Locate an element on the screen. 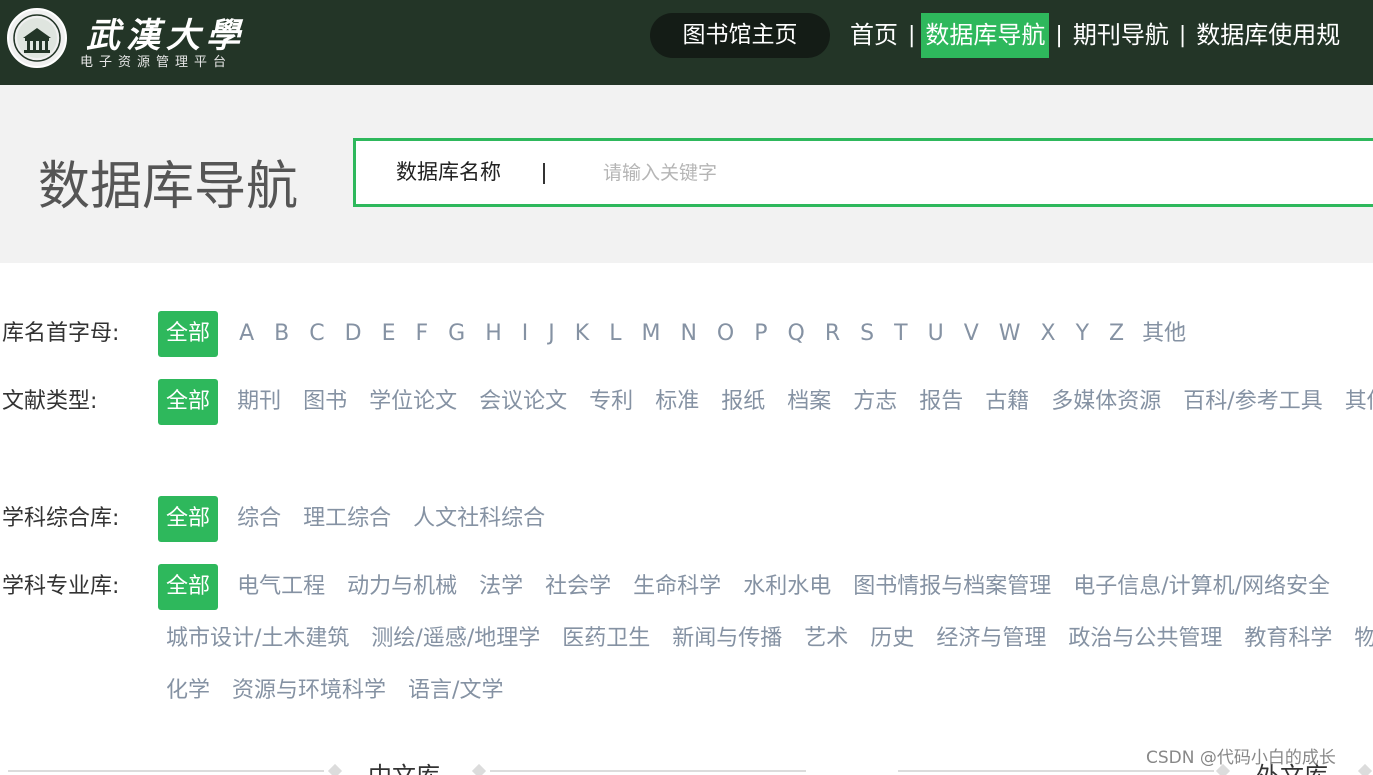 The image size is (1373, 775). filter-label-comprehensive: 学科综合库: is located at coordinates (61, 518).